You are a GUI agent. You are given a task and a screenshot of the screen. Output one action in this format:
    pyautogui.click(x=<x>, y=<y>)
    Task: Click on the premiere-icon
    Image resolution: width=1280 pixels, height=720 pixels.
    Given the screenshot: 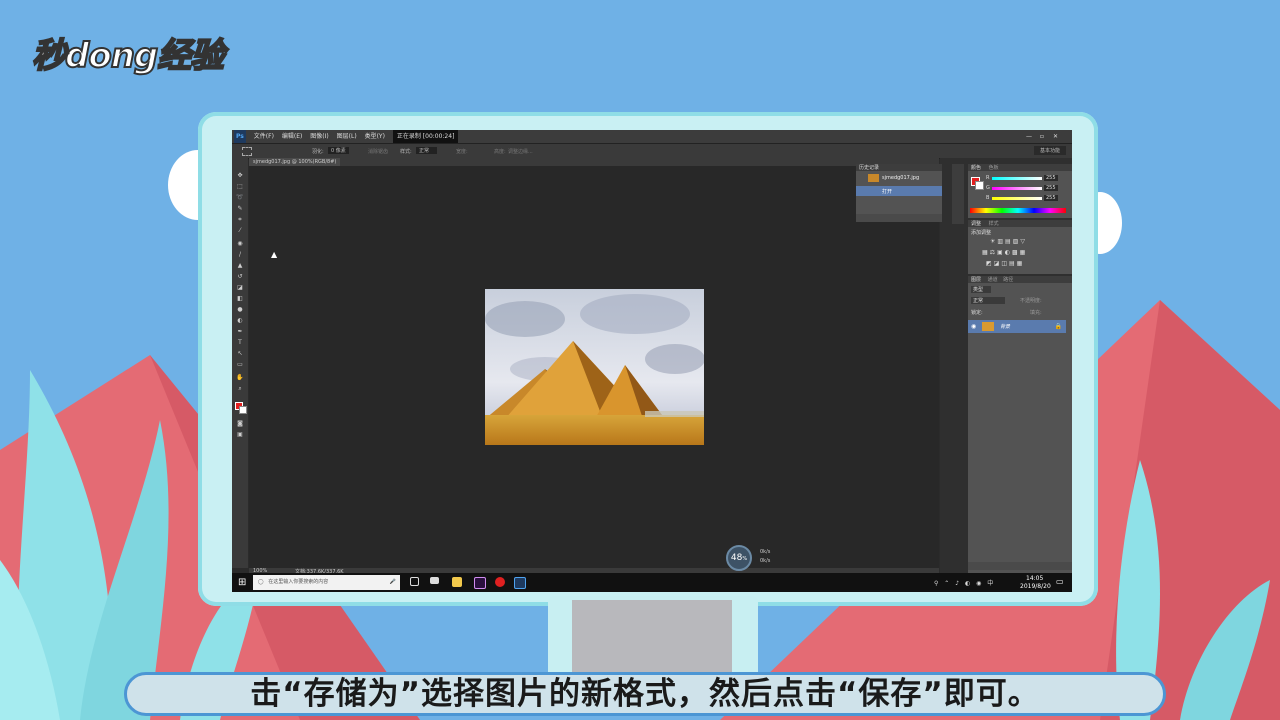 What is the action you would take?
    pyautogui.click(x=480, y=583)
    